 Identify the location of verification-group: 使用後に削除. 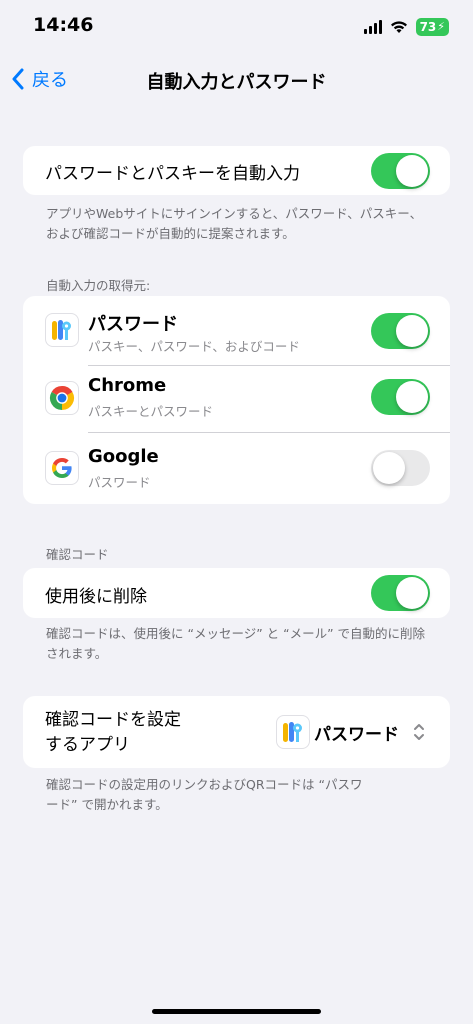
(236, 593).